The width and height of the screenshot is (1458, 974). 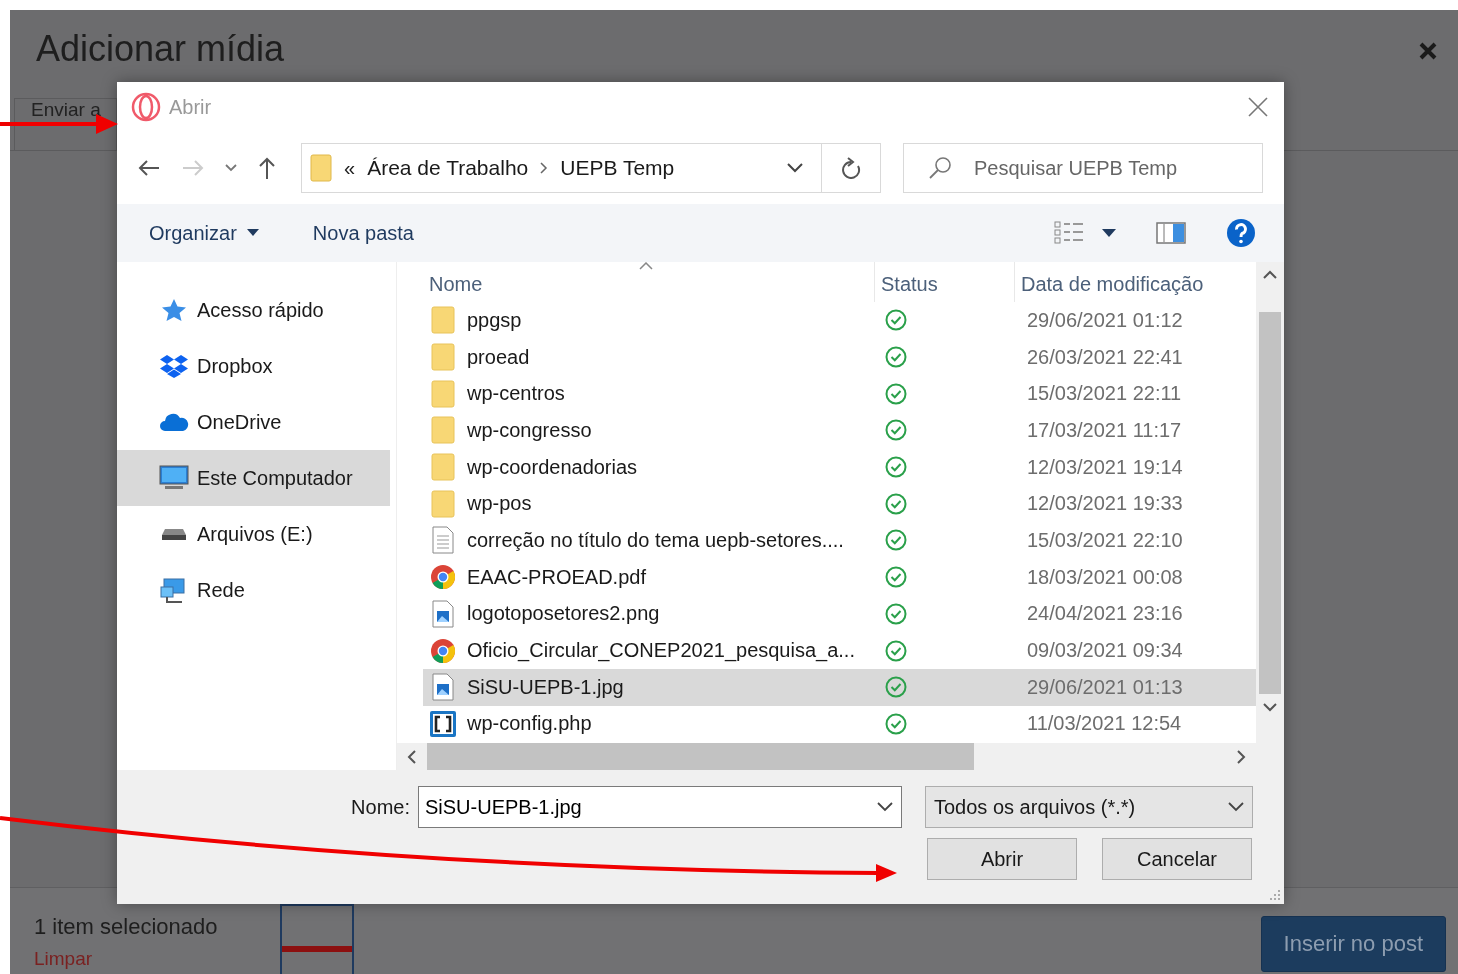 What do you see at coordinates (544, 168) in the screenshot?
I see `breadcrumb-chevron-icon` at bounding box center [544, 168].